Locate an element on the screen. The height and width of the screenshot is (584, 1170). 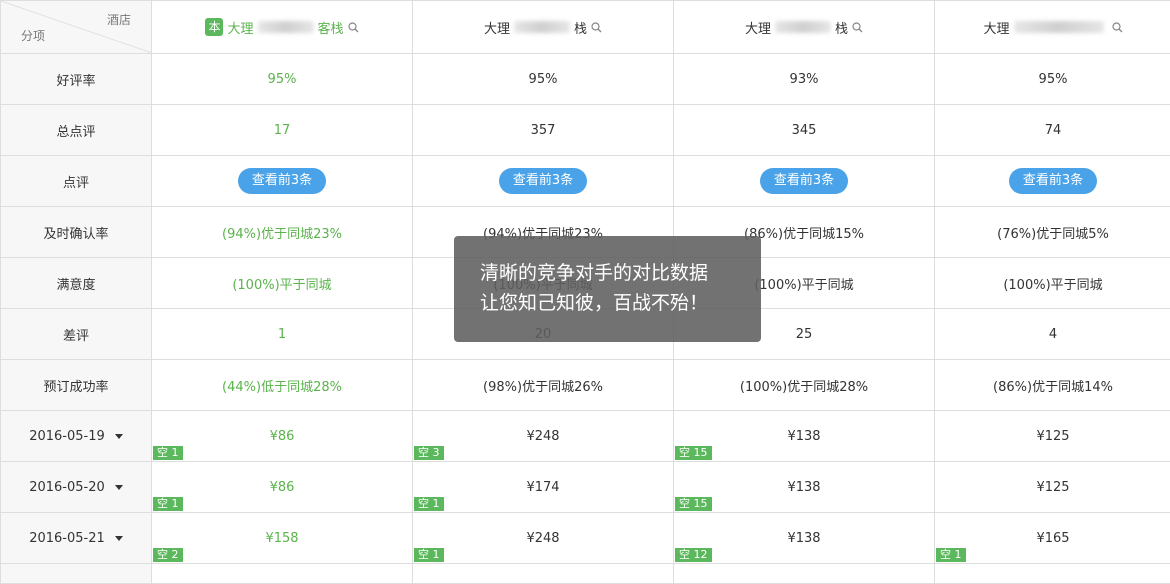
hotel-header-3: 大理 栈 is located at coordinates (804, 27).